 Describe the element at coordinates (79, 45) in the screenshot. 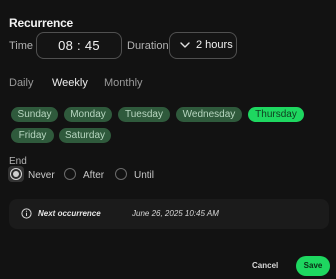

I see `time-input: 08 : 45` at that location.